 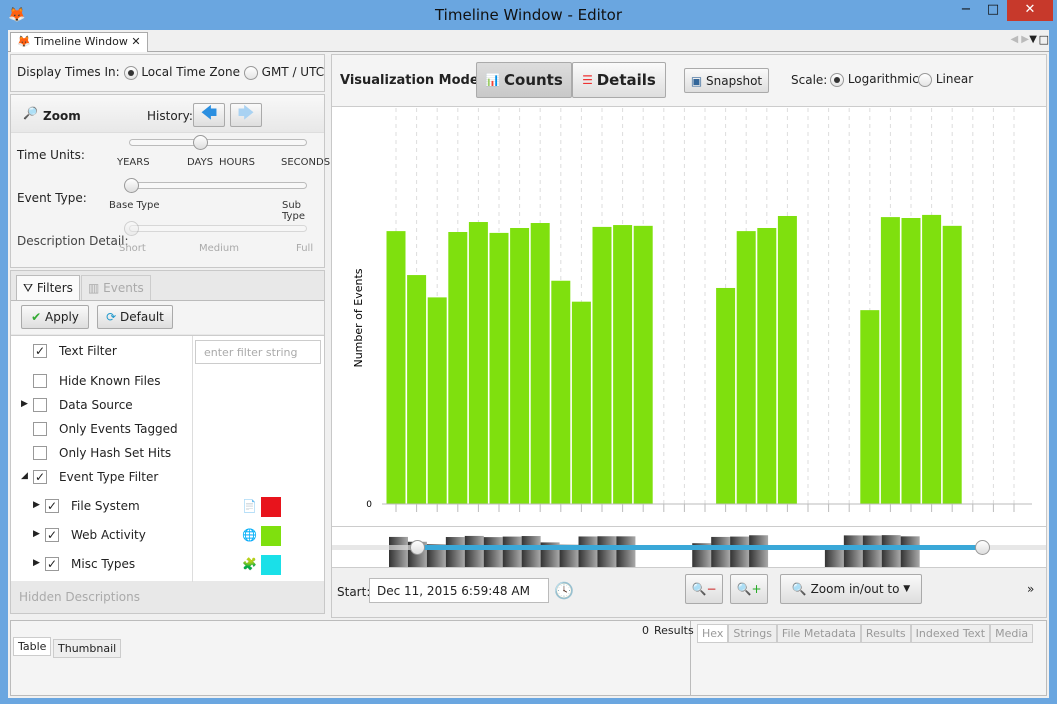 I want to click on viewer-tab: File Metadata, so click(x=818, y=633).